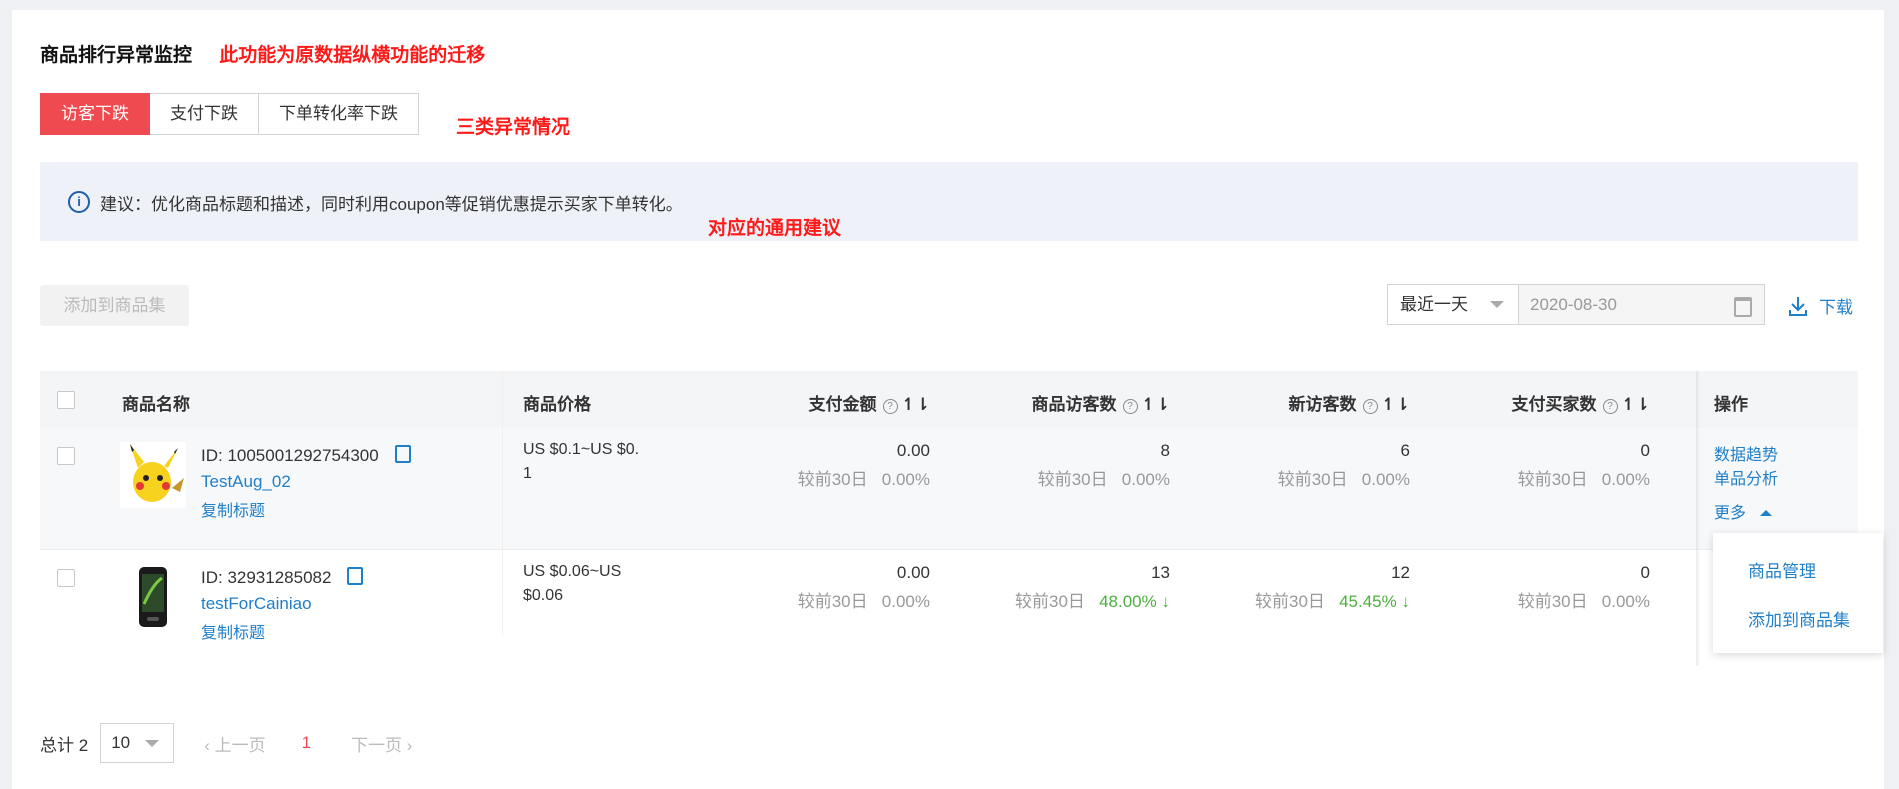 Image resolution: width=1899 pixels, height=789 pixels. What do you see at coordinates (95, 114) in the screenshot?
I see `tab-visitor-drop: 访客下跌` at bounding box center [95, 114].